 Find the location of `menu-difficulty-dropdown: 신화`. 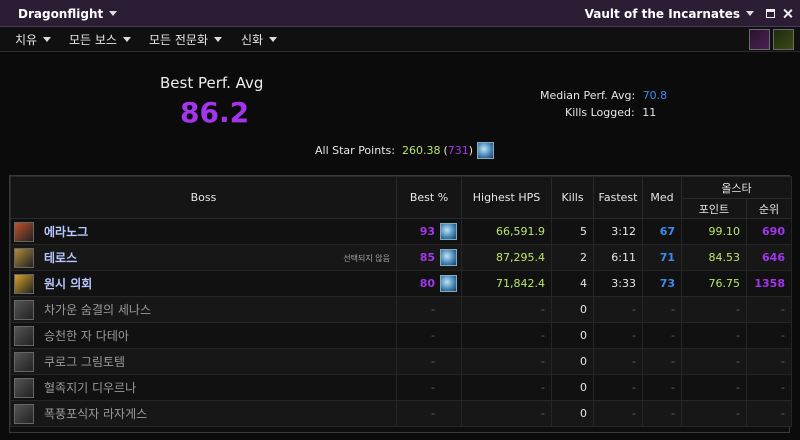

menu-difficulty-dropdown: 신화 is located at coordinates (259, 39).